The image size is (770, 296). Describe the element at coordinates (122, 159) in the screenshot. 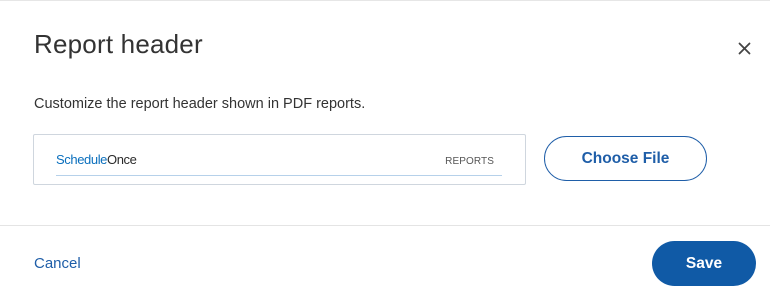

I see `logo-once-text: Once` at that location.